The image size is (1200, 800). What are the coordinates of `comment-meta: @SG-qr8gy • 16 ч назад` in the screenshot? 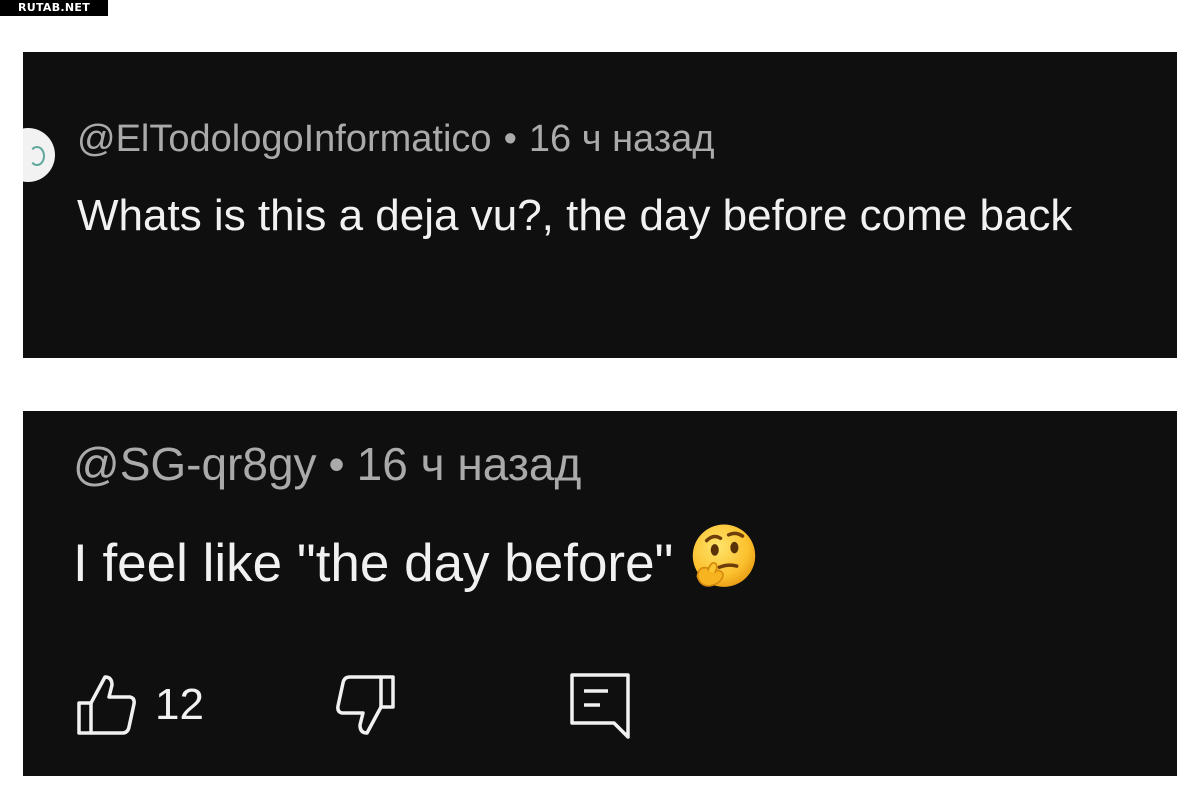 It's located at (327, 464).